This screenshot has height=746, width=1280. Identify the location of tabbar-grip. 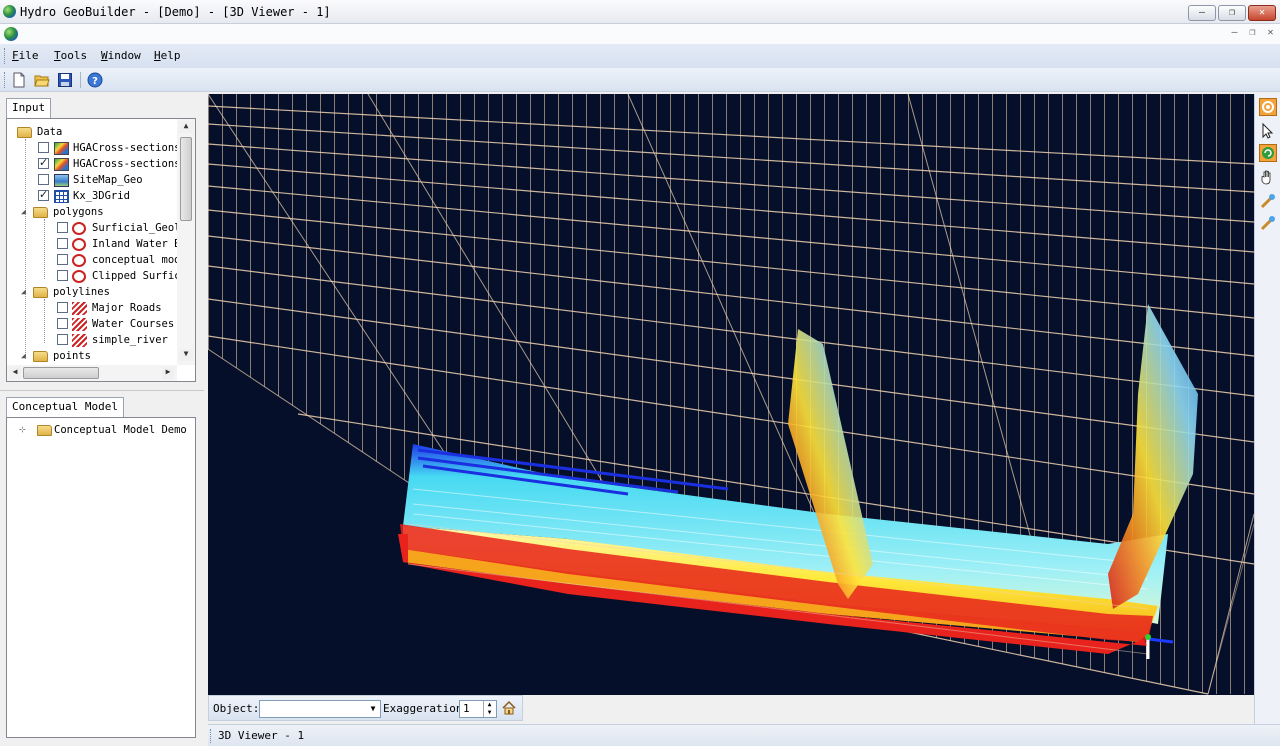
(211, 736).